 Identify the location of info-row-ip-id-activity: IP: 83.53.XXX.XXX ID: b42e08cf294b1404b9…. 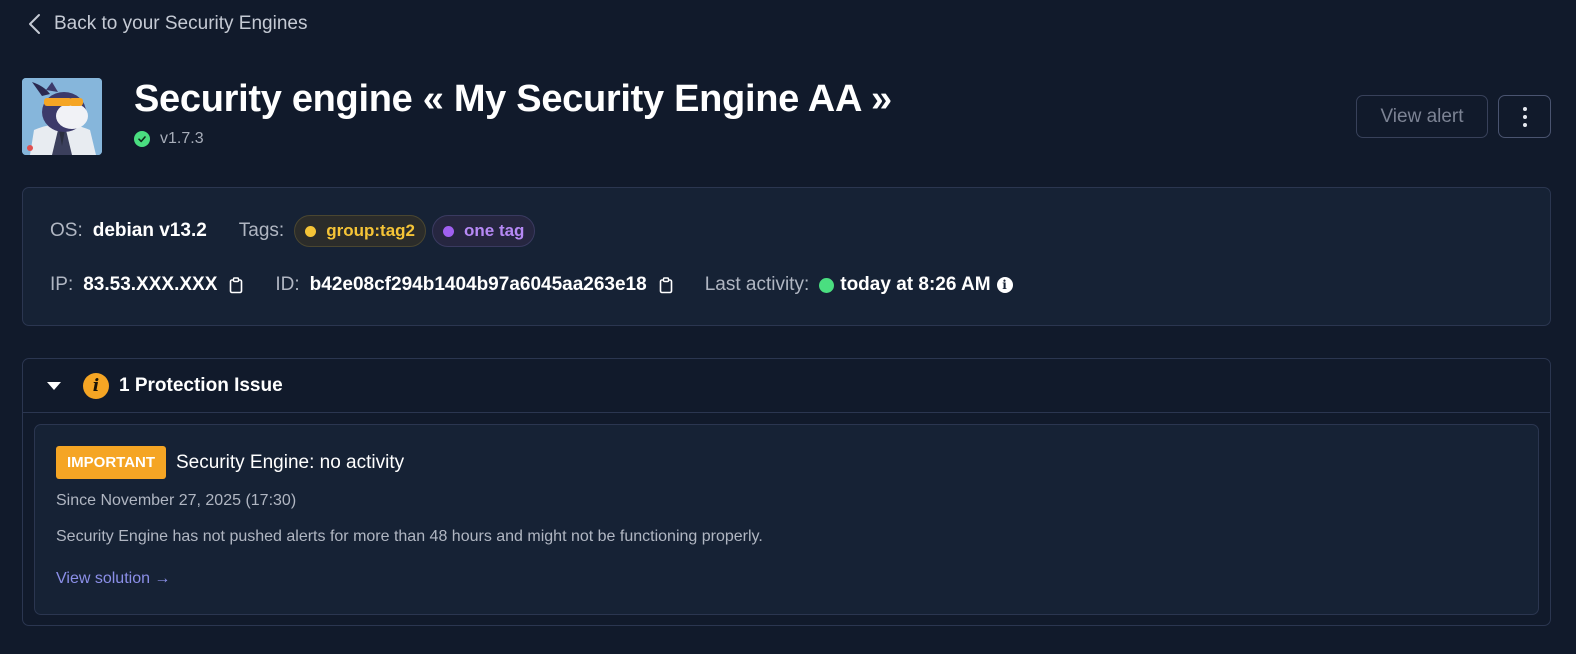
(531, 285).